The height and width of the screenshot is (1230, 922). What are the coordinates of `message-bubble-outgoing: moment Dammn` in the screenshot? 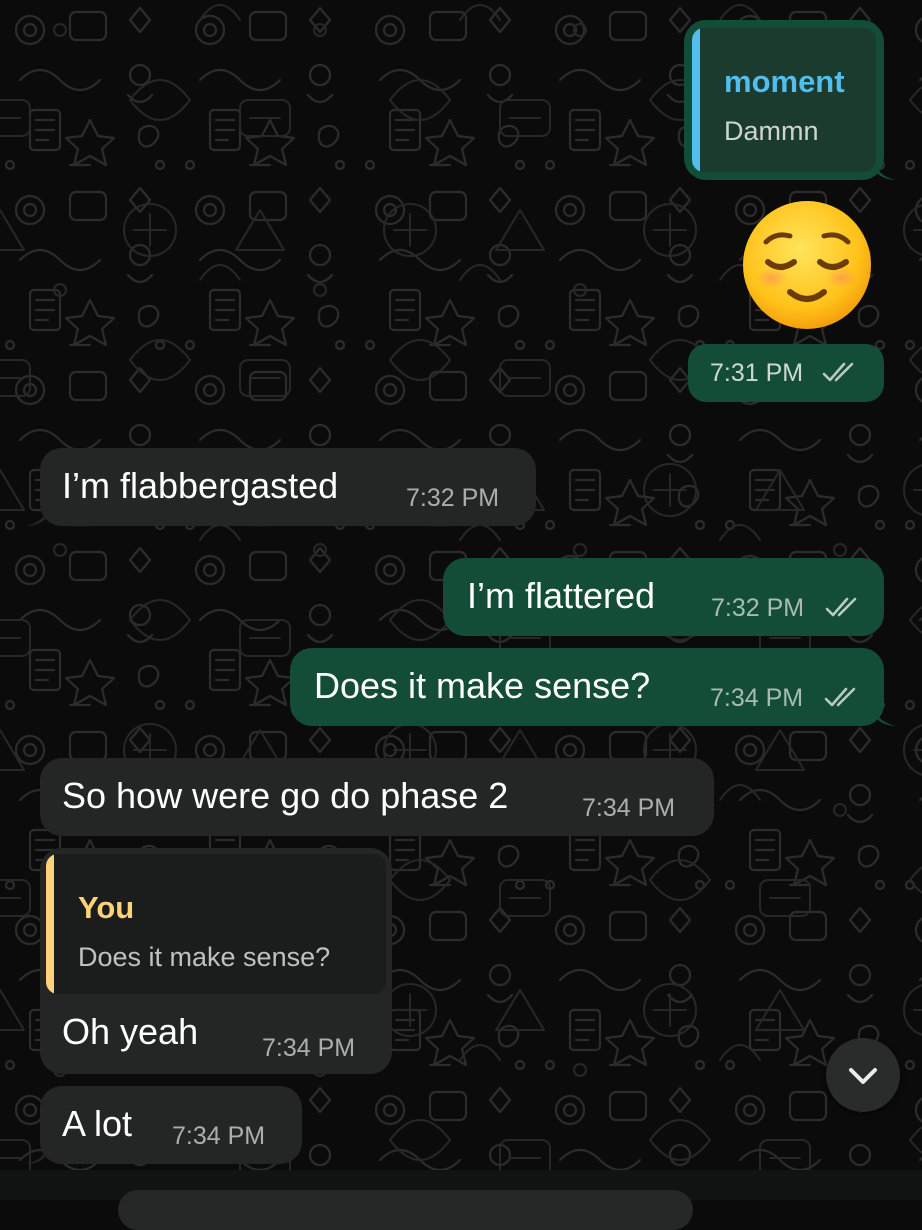 It's located at (784, 100).